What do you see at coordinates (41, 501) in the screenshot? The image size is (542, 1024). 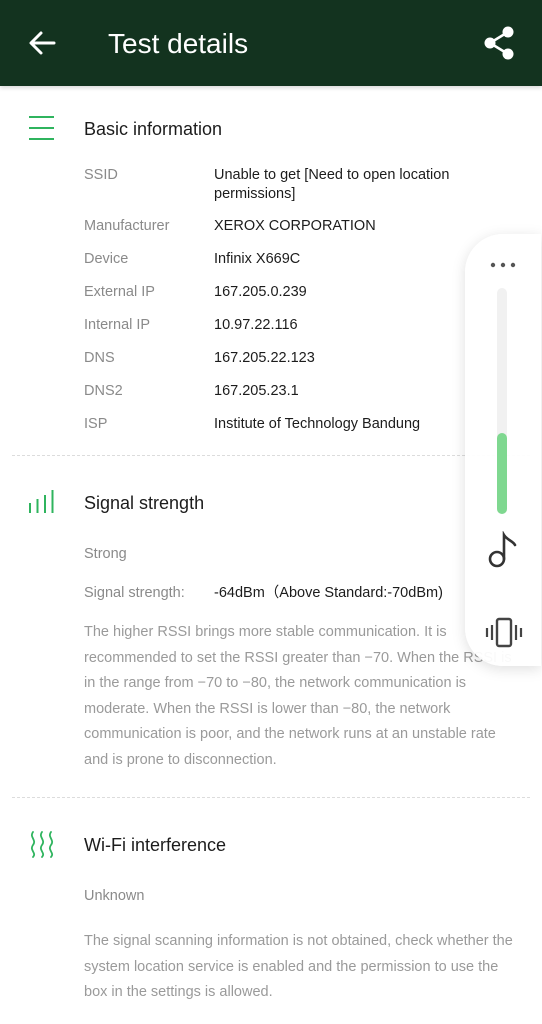 I see `signal-bars-icon` at bounding box center [41, 501].